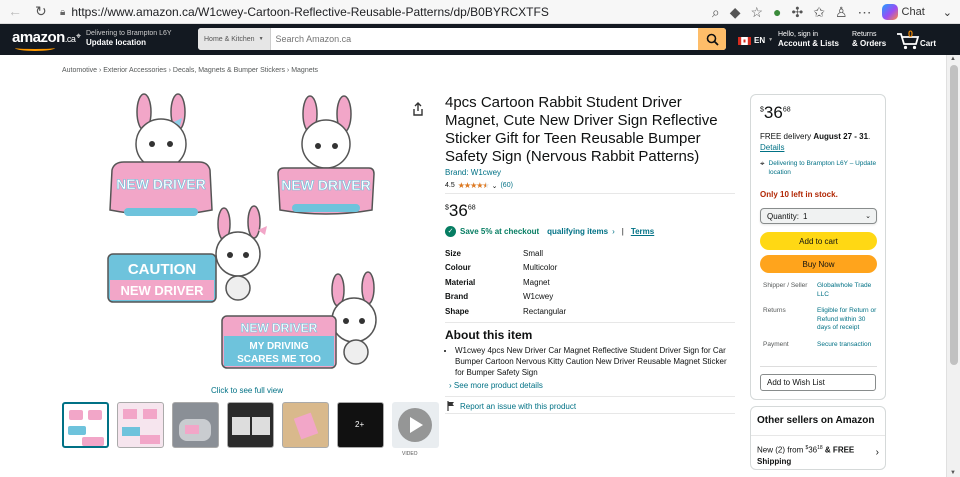  Describe the element at coordinates (805, 216) in the screenshot. I see `quantity-value: 1` at that location.